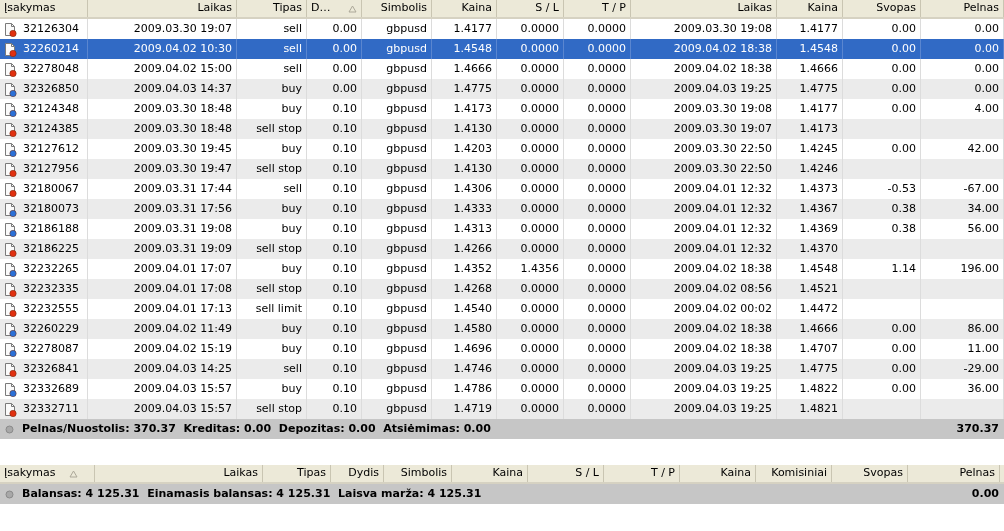  What do you see at coordinates (502, 289) in the screenshot?
I see `order-row: 32232335 2009.04.01 17:08 sell stop 0.10 gbpusd 1.4268 0.0000 0.0000 2009.04.02 08:56 1.4521` at bounding box center [502, 289].